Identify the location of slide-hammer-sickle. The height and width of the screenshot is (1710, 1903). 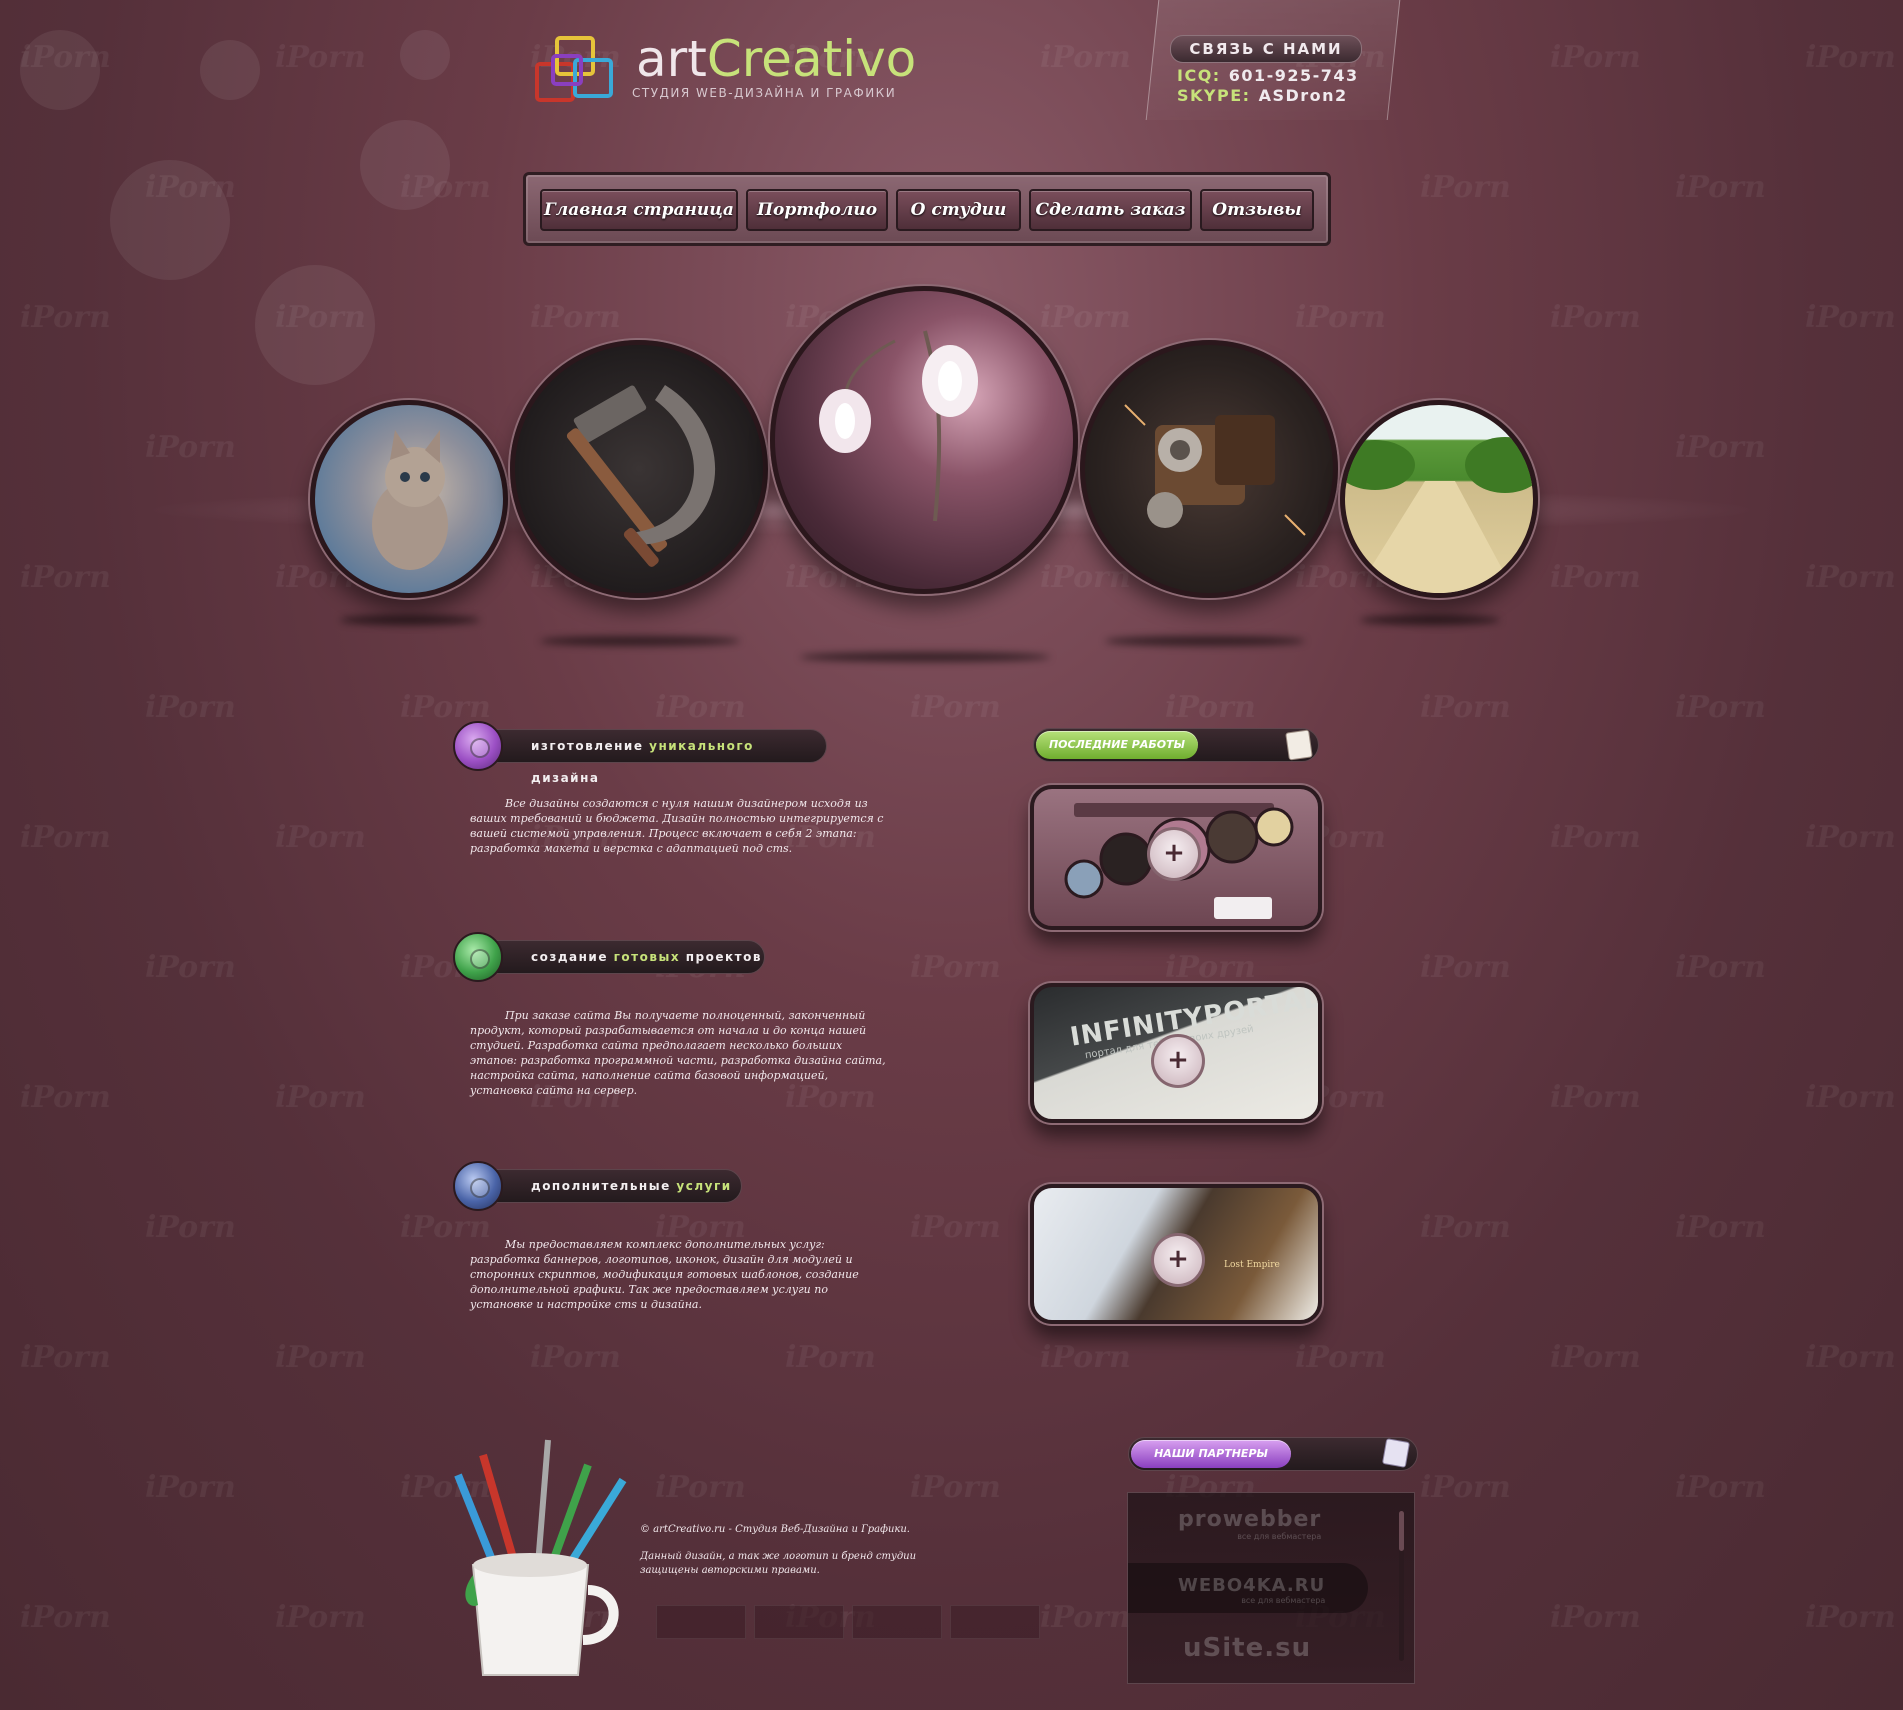
(639, 469).